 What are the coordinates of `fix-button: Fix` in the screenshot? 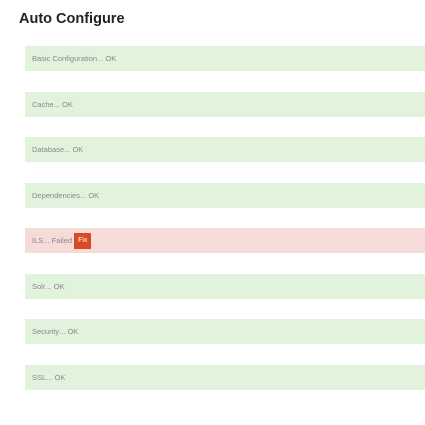 It's located at (83, 240).